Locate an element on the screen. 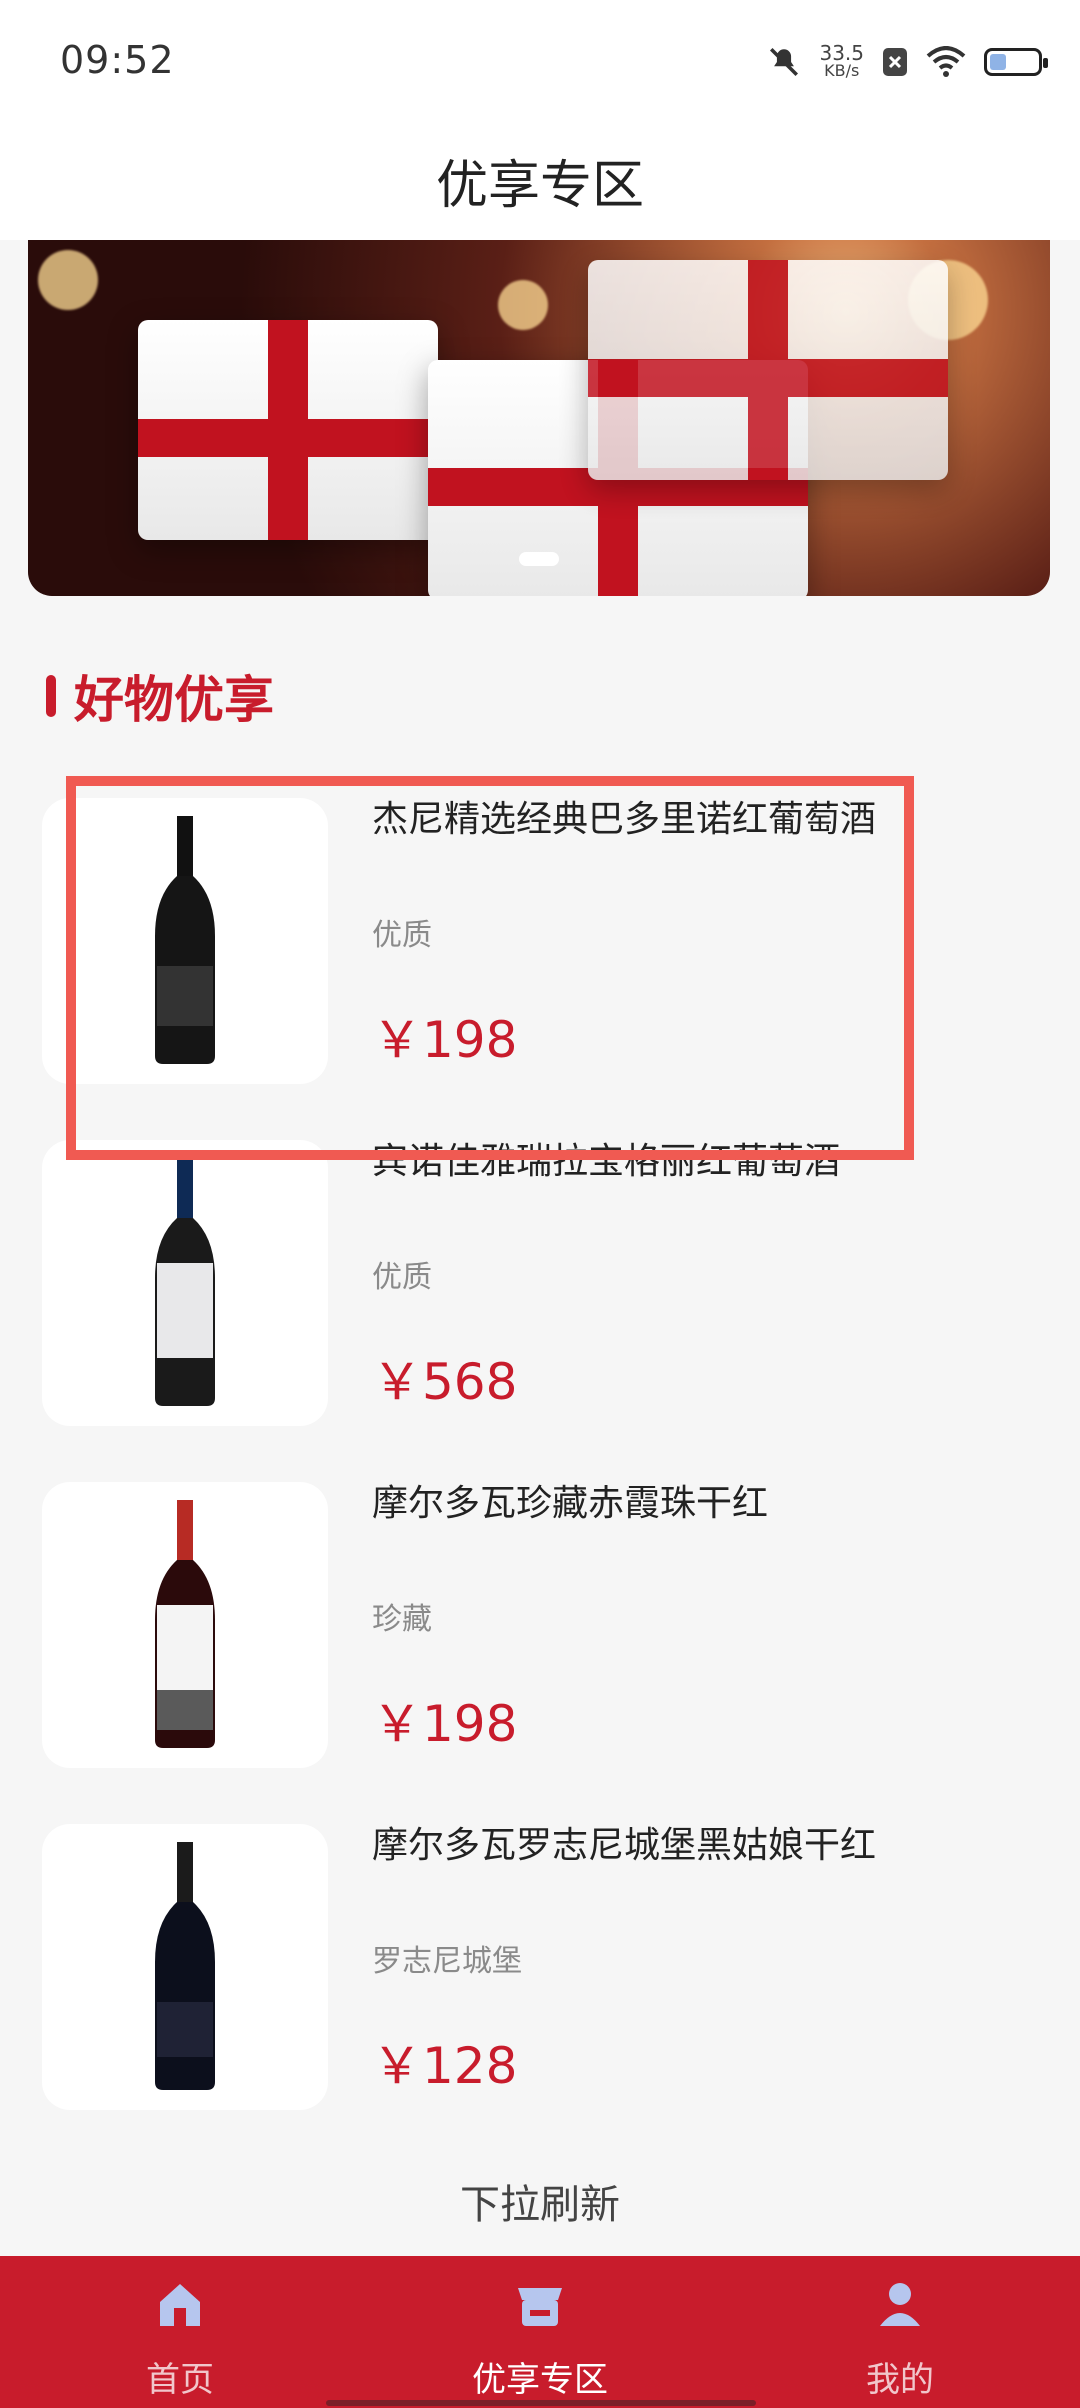 The width and height of the screenshot is (1080, 2408). close-badge-icon is located at coordinates (895, 62).